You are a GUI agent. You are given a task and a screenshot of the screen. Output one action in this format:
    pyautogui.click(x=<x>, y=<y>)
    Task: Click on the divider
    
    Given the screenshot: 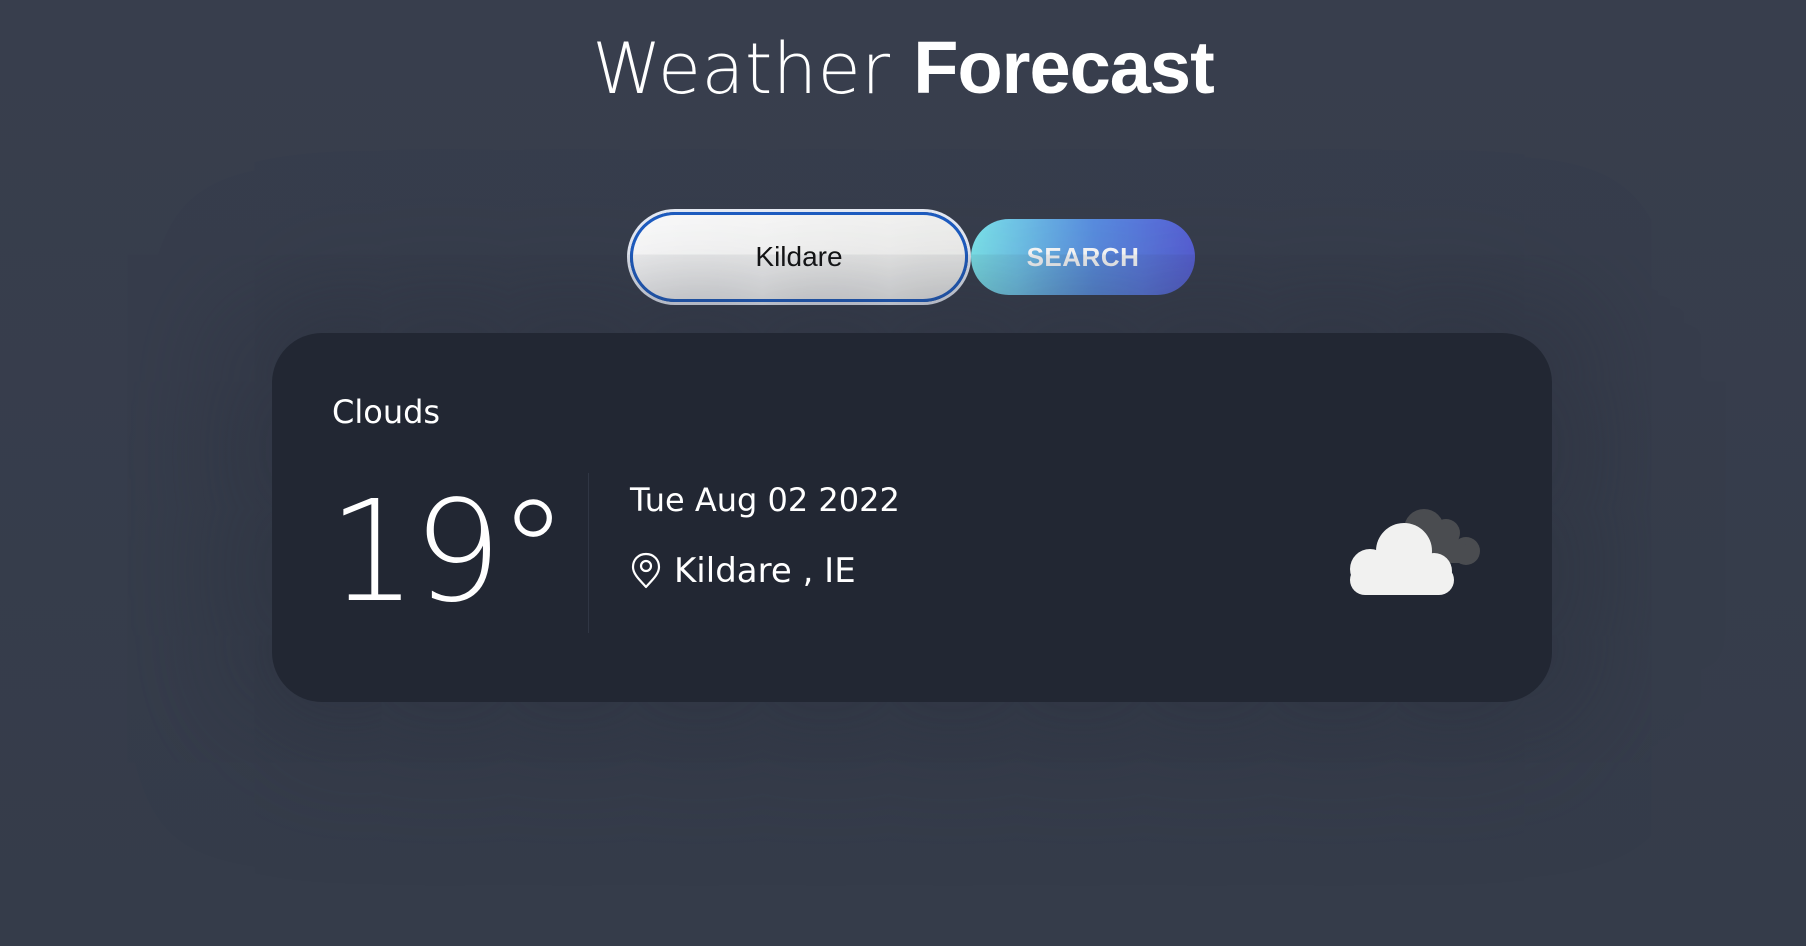 What is the action you would take?
    pyautogui.click(x=588, y=553)
    